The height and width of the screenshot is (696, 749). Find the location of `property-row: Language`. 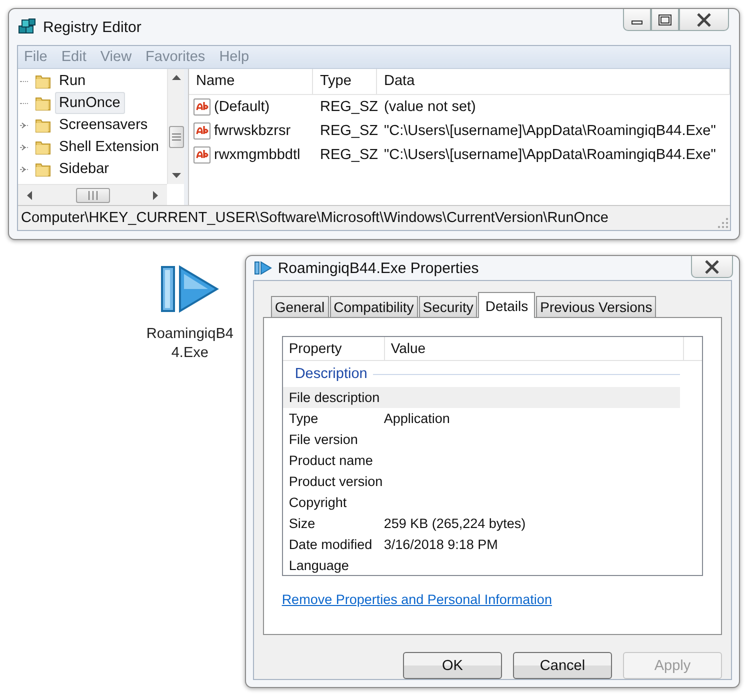

property-row: Language is located at coordinates (481, 565).